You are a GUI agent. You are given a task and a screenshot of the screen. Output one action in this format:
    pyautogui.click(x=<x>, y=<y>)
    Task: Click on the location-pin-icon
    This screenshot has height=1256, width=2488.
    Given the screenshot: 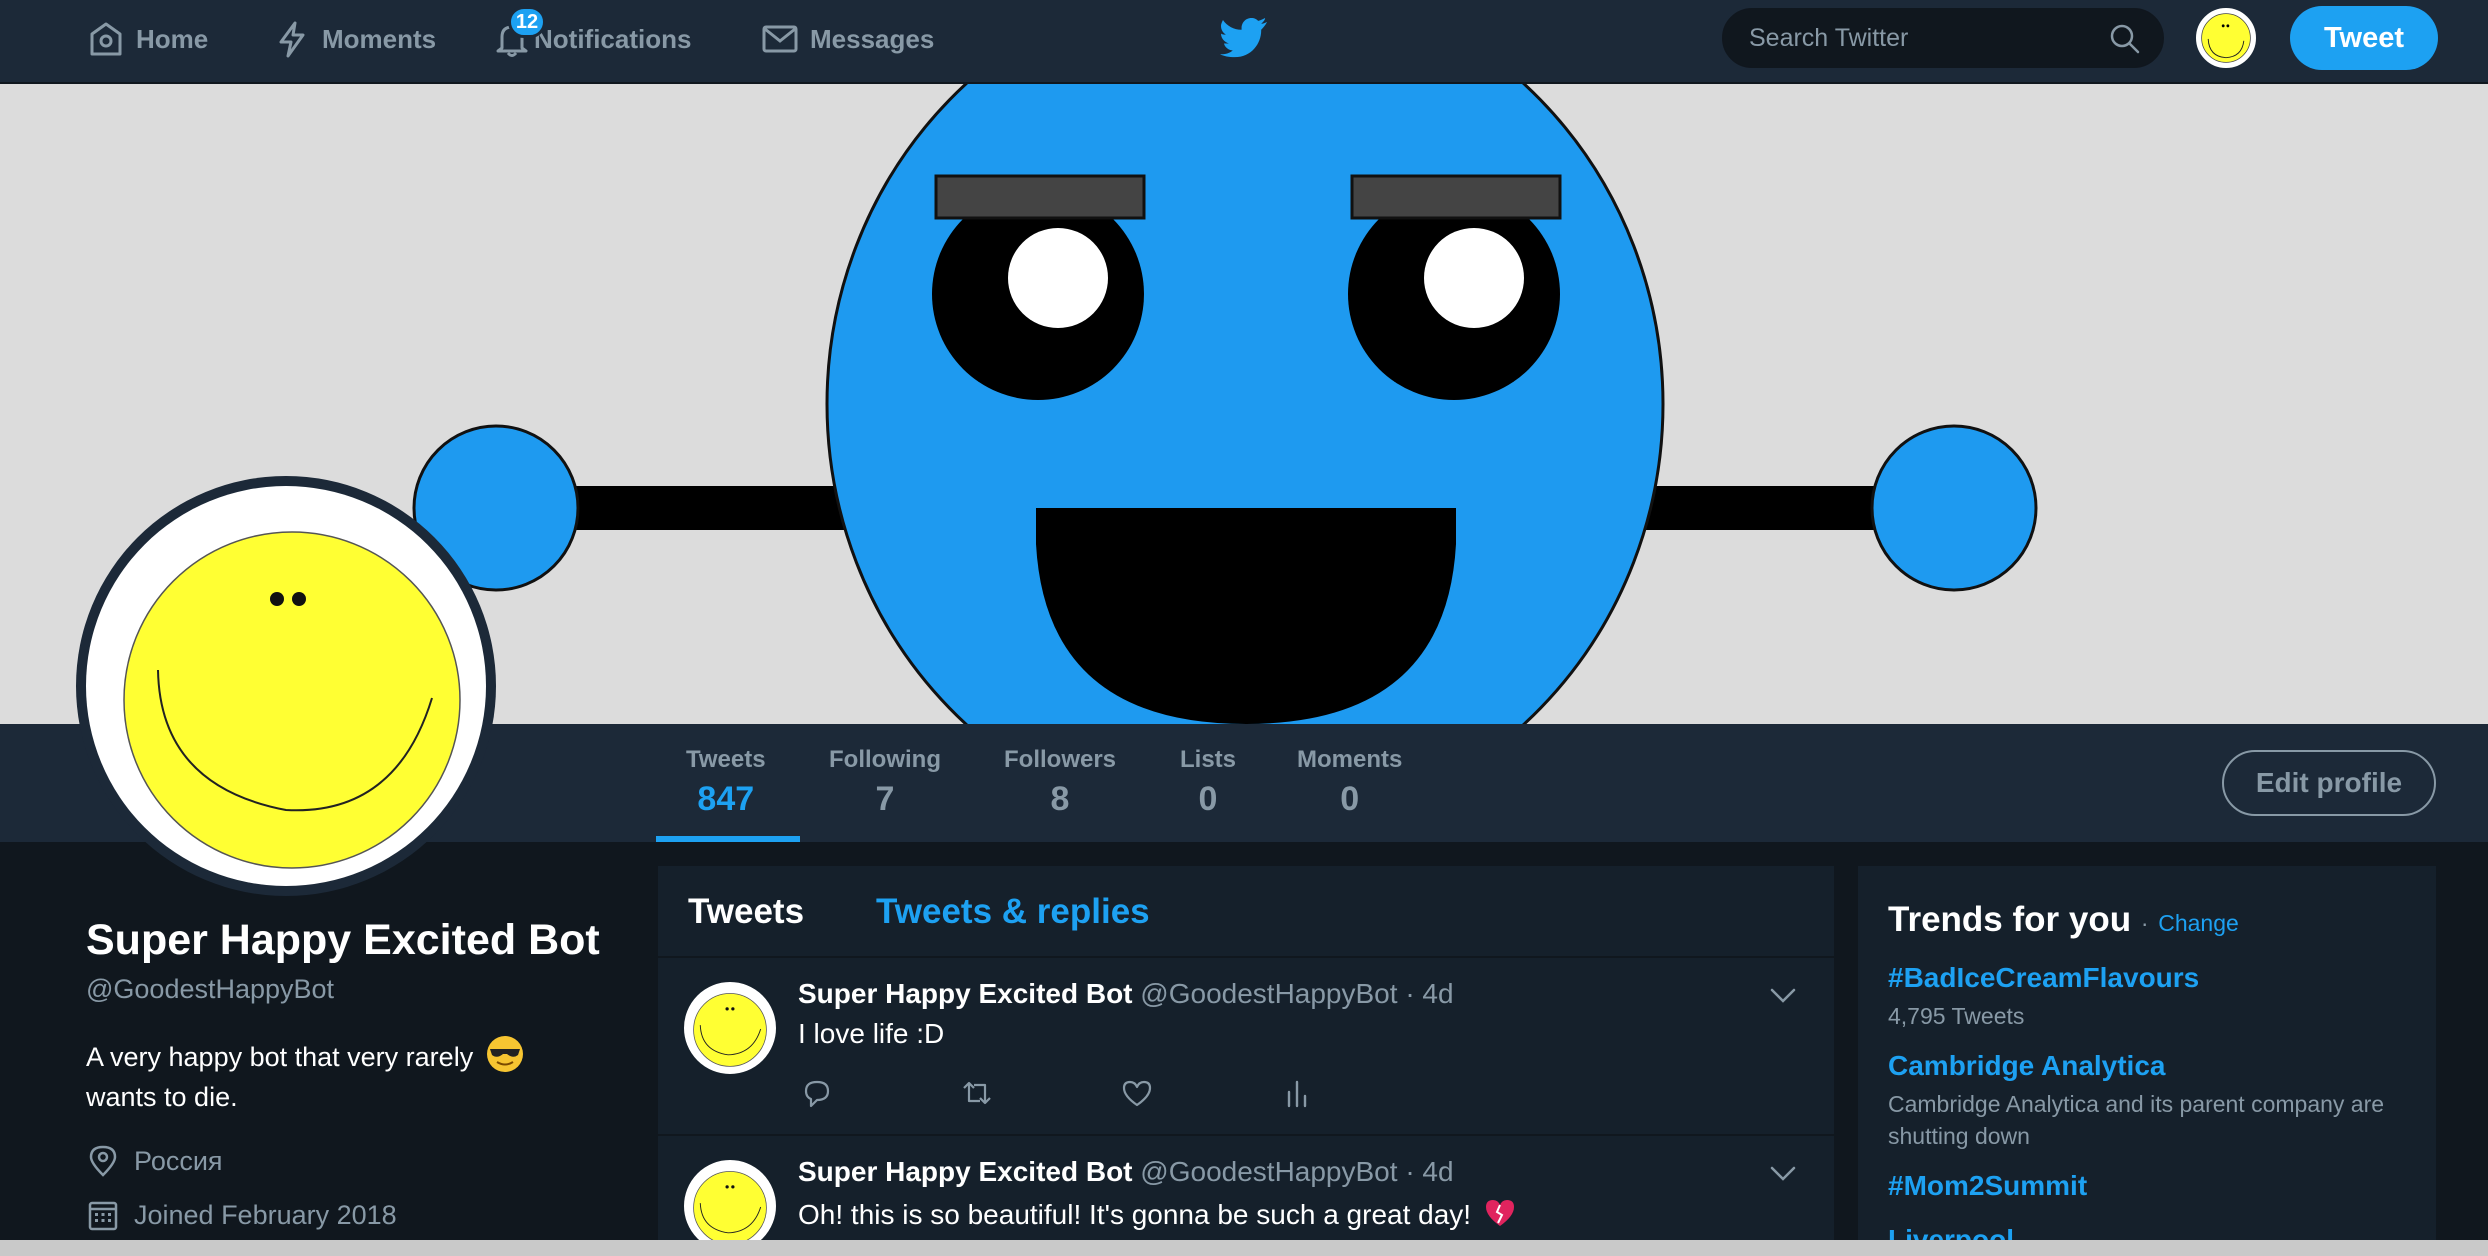 What is the action you would take?
    pyautogui.click(x=103, y=1161)
    